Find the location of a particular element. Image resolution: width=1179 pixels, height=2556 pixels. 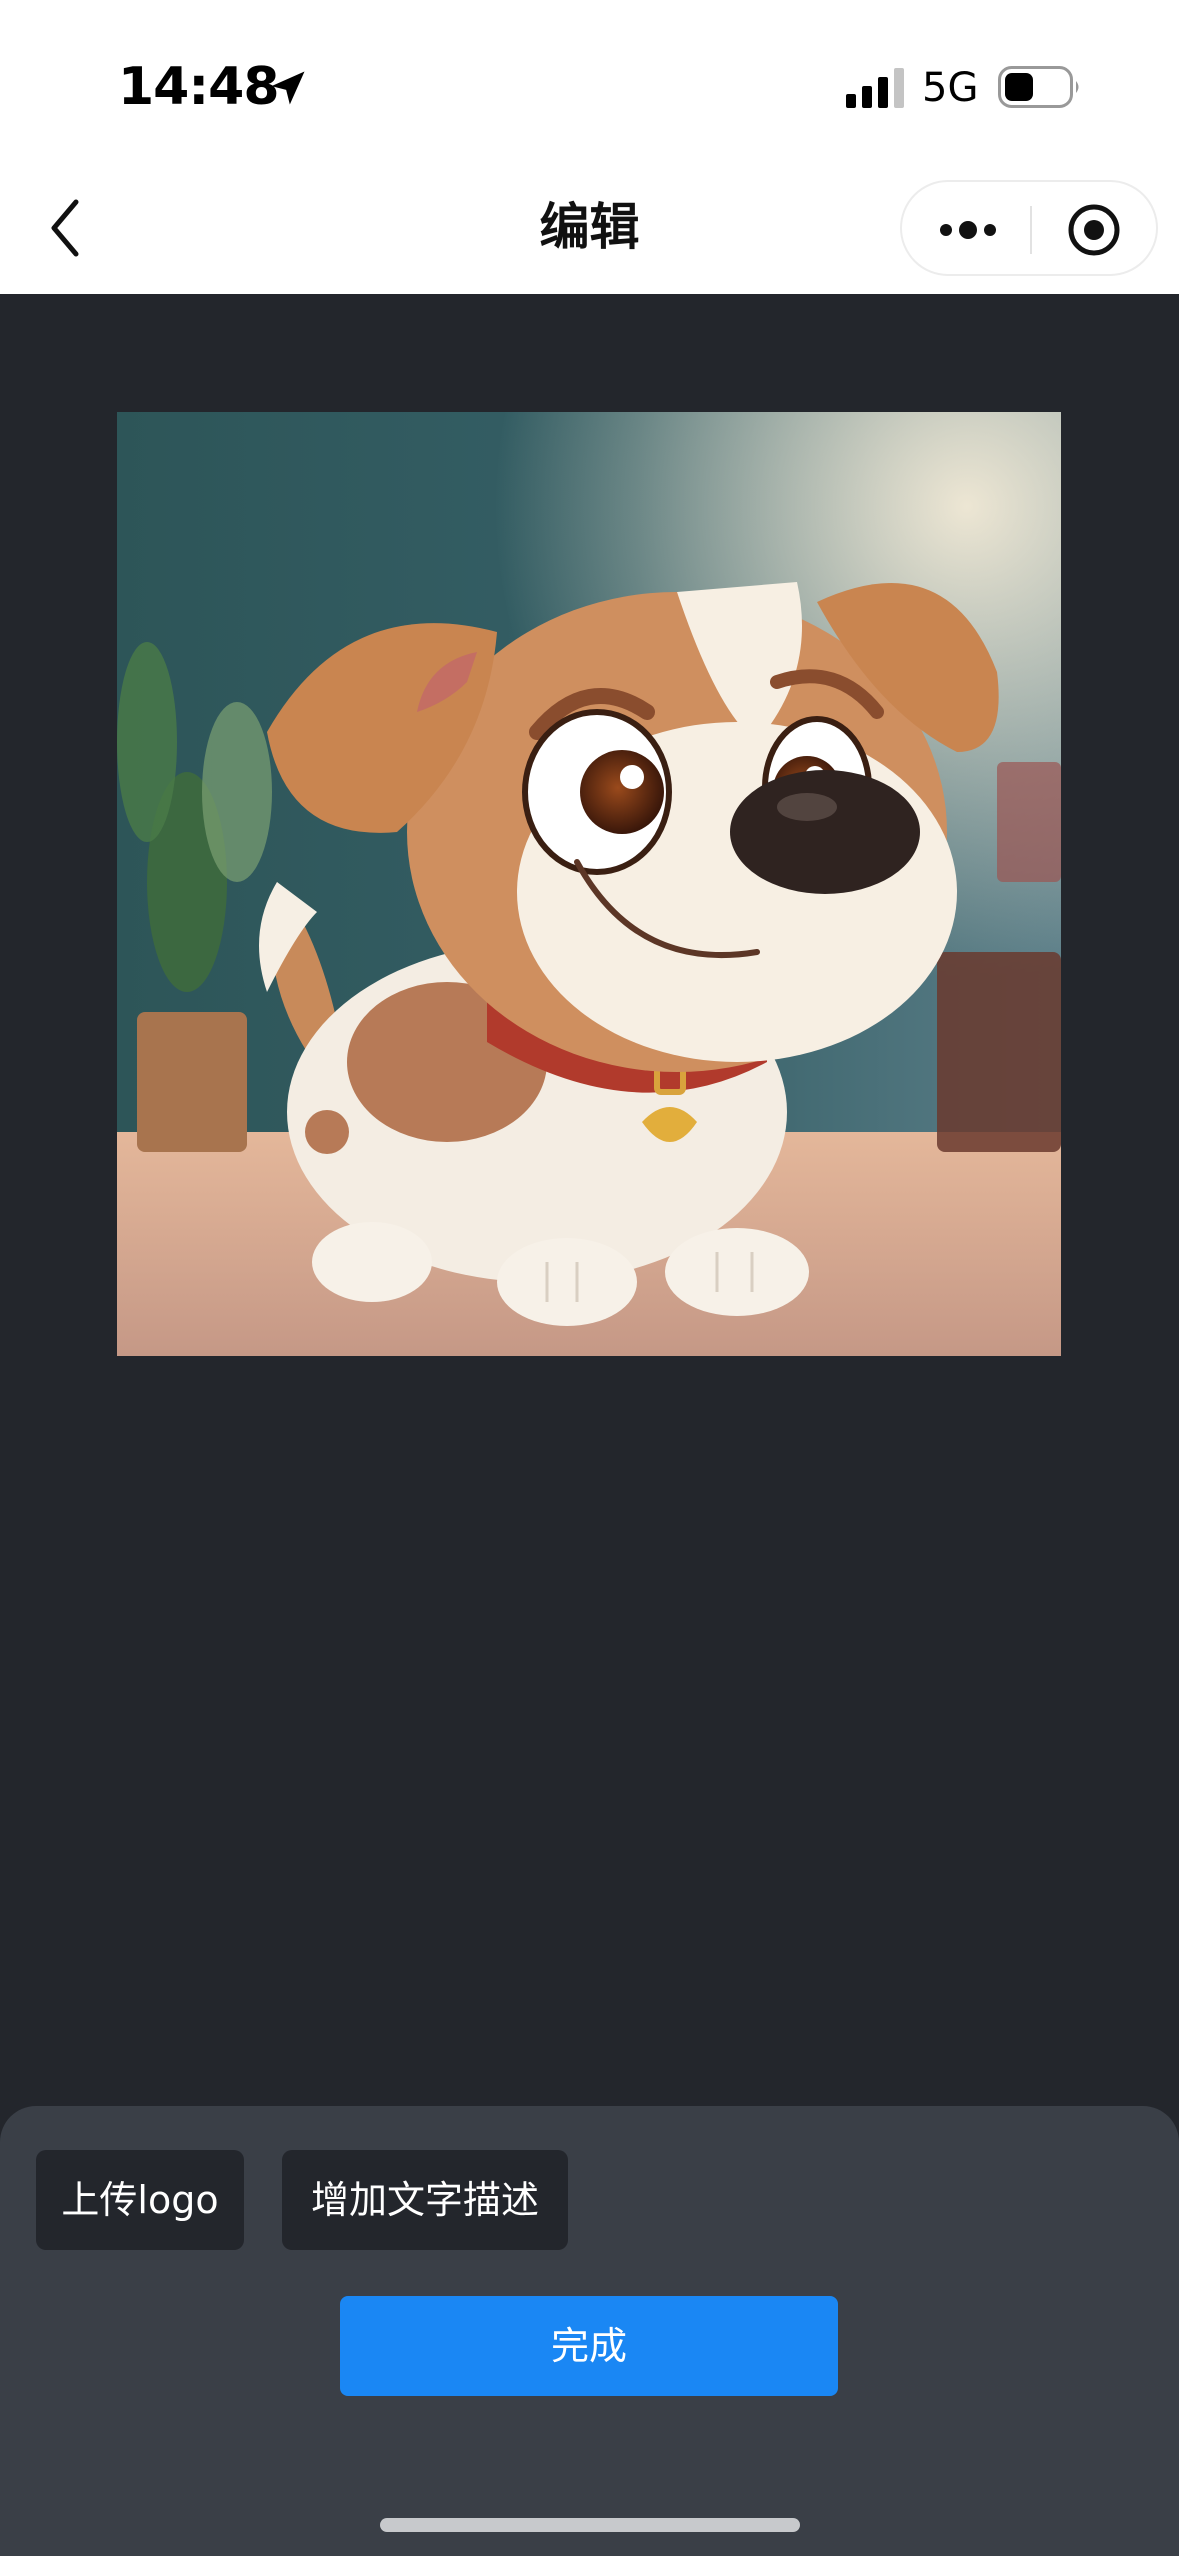

upload-logo-button: 上传logo is located at coordinates (140, 2200).